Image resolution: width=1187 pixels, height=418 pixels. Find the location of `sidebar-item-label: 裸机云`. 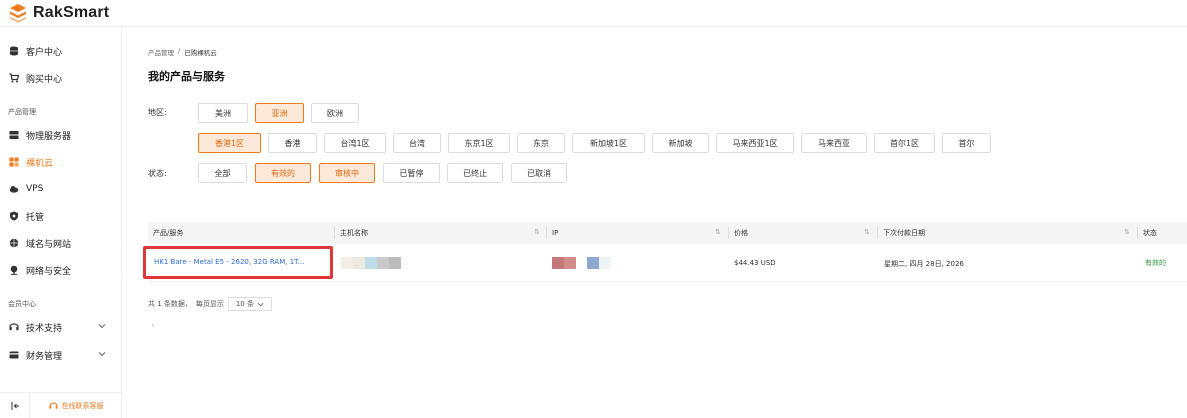

sidebar-item-label: 裸机云 is located at coordinates (40, 163).